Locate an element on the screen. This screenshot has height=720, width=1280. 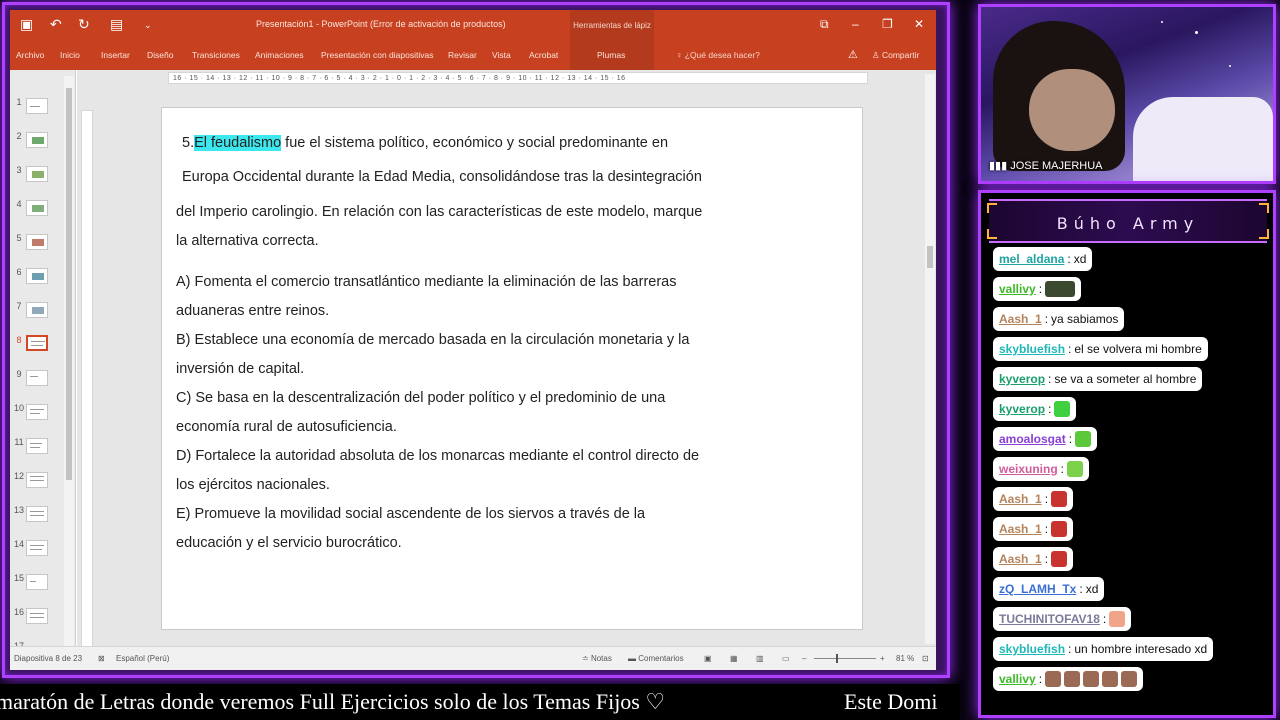
slide-sorter-icon: ▦ is located at coordinates (734, 658).